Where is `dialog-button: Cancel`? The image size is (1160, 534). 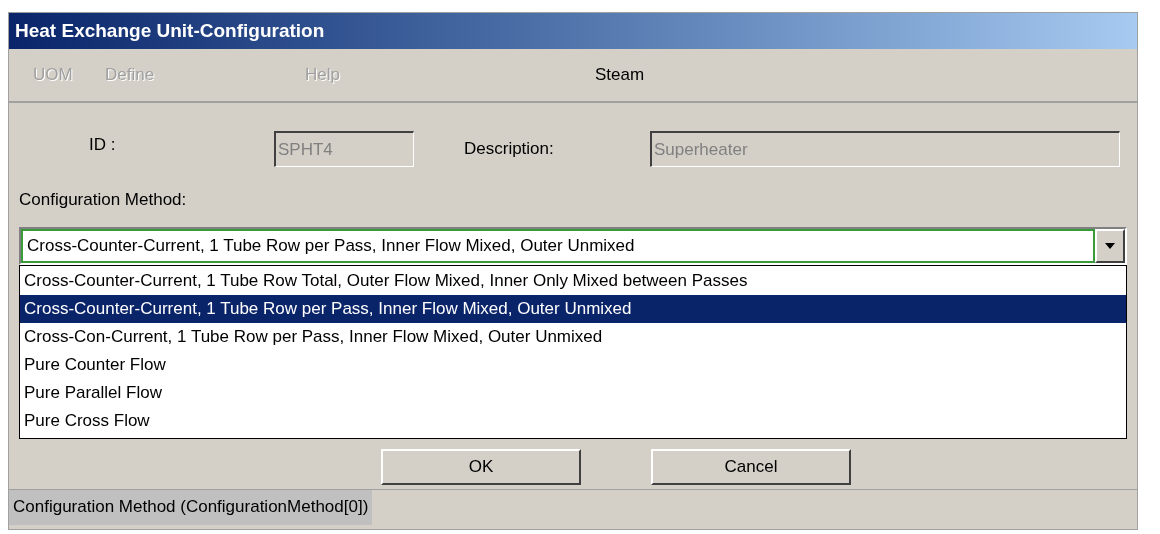 dialog-button: Cancel is located at coordinates (751, 466).